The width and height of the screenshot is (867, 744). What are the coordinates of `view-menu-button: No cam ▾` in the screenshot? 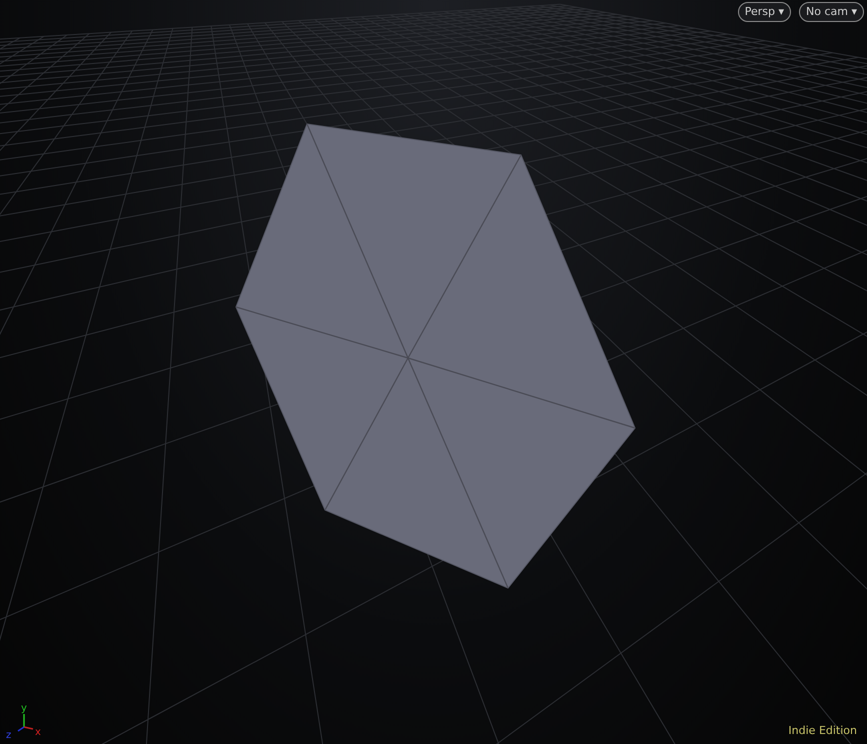 It's located at (831, 12).